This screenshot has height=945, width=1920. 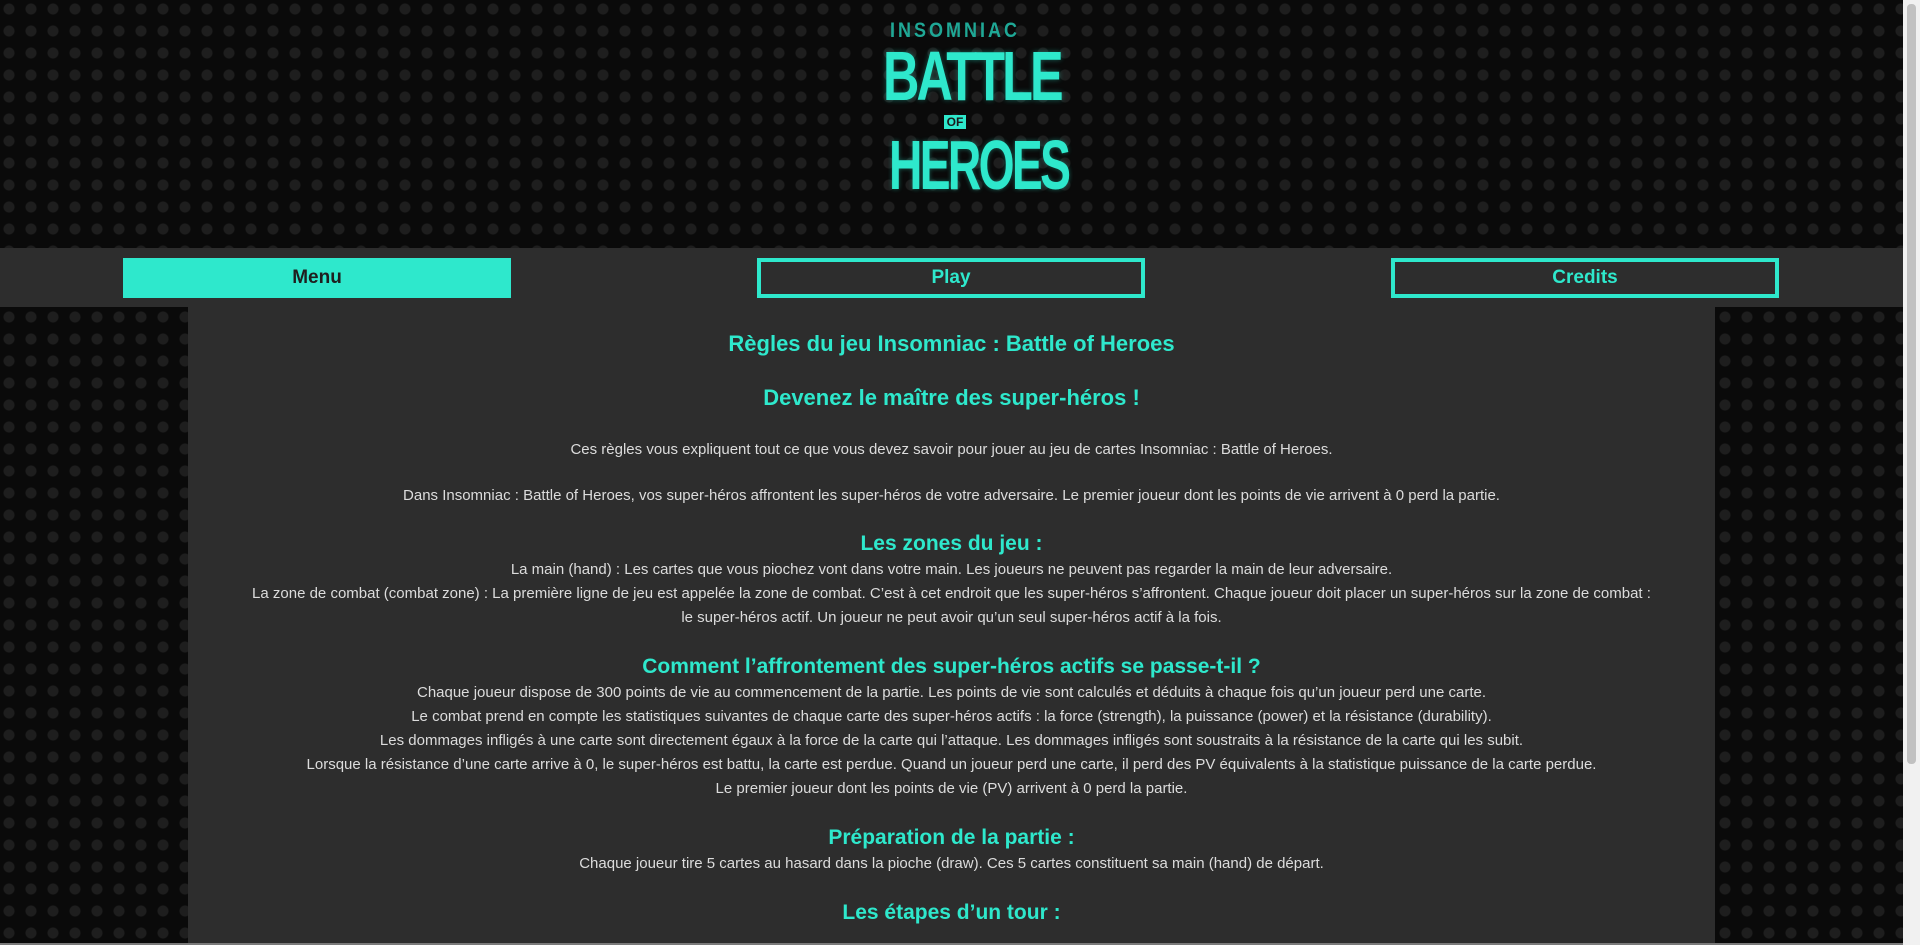 I want to click on nav-play-button: Play, so click(x=951, y=278).